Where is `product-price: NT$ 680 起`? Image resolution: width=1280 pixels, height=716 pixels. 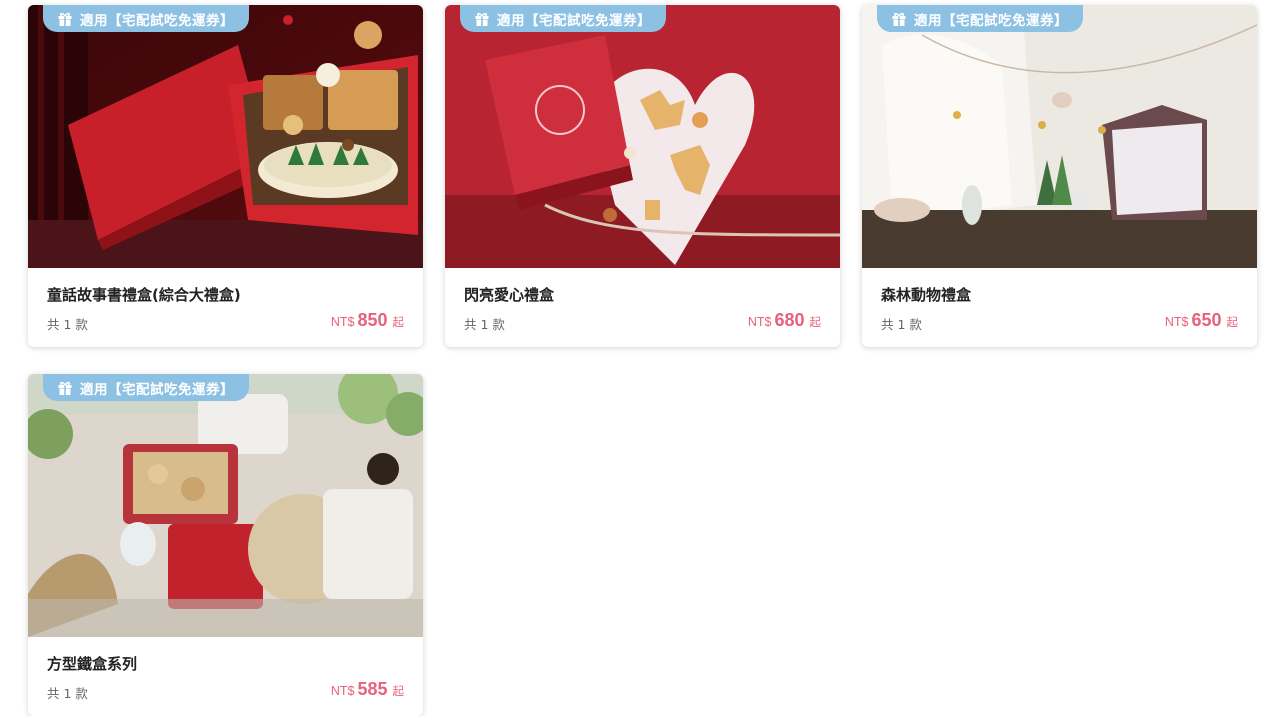 product-price: NT$ 680 起 is located at coordinates (784, 320).